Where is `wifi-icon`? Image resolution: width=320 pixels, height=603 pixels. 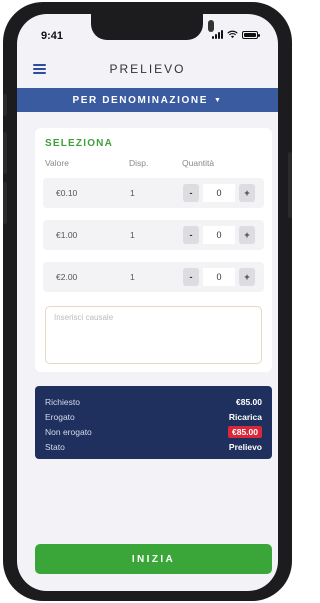
wifi-icon is located at coordinates (232, 34).